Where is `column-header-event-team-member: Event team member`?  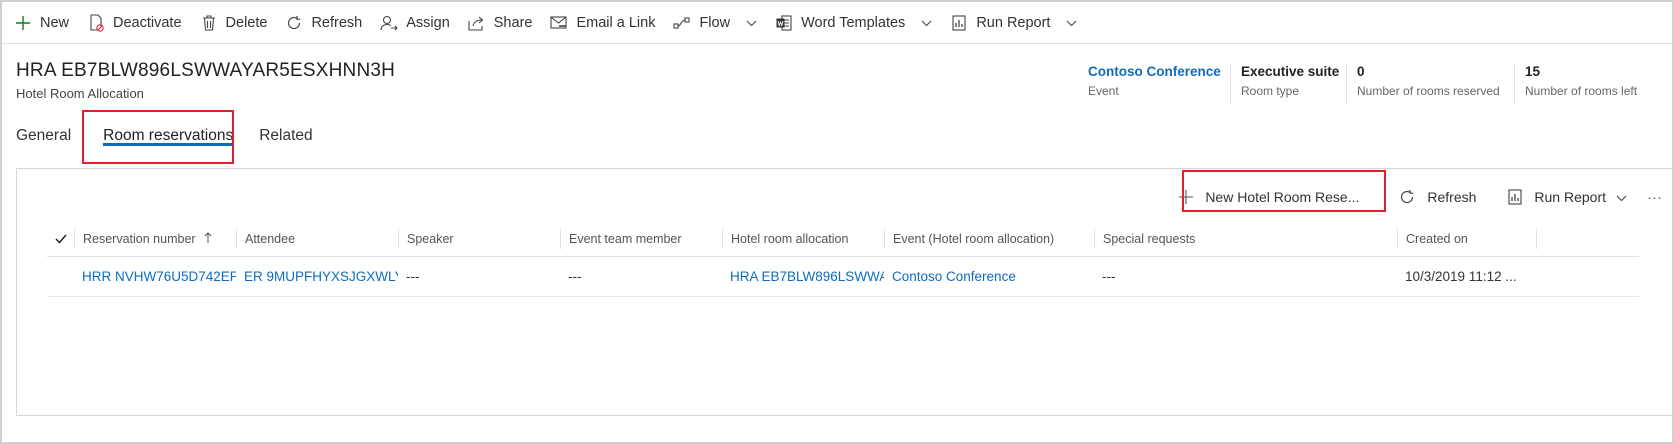 column-header-event-team-member: Event team member is located at coordinates (641, 238).